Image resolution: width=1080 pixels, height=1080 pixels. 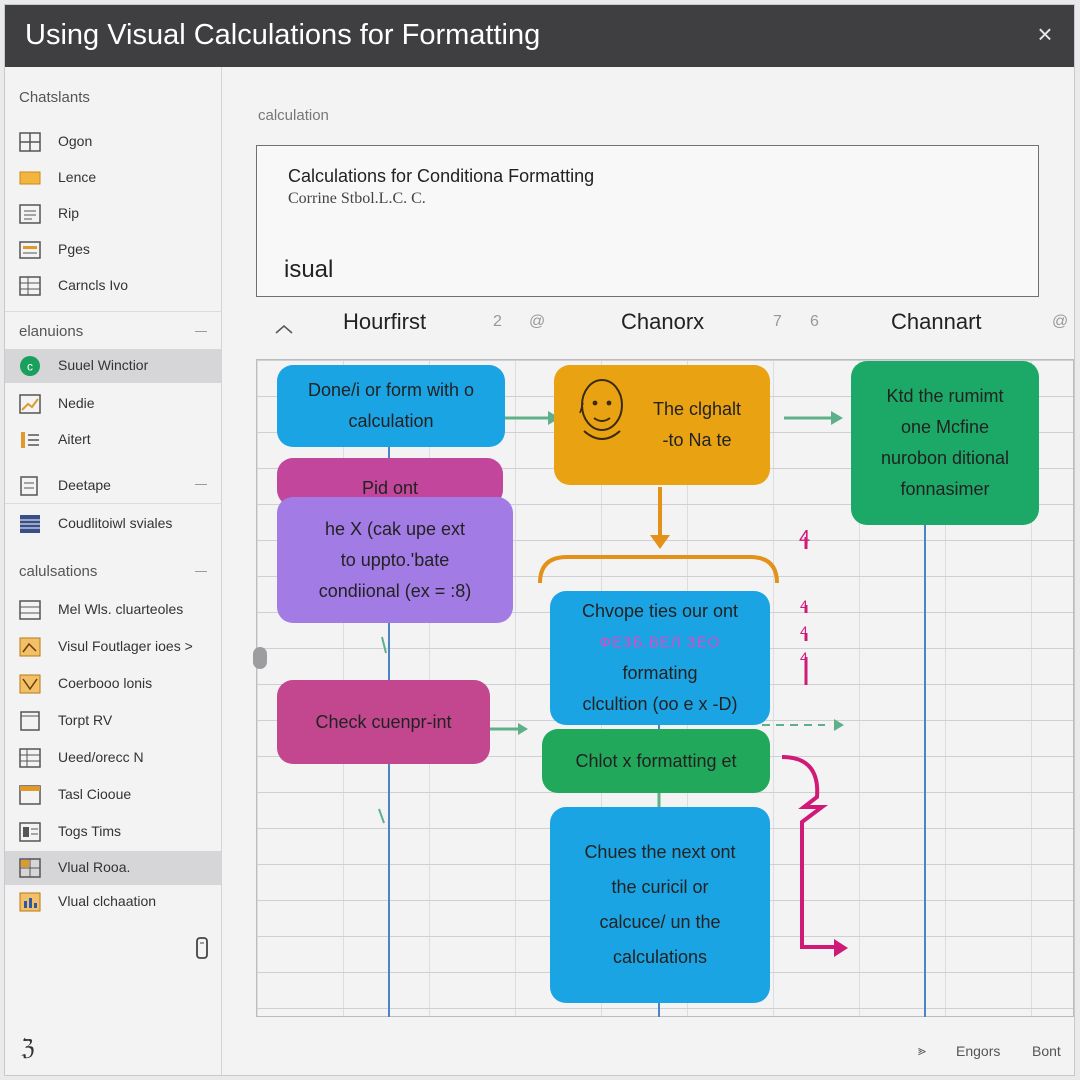 What do you see at coordinates (656, 761) in the screenshot?
I see `check-formatting-box: Chlot x formatting et` at bounding box center [656, 761].